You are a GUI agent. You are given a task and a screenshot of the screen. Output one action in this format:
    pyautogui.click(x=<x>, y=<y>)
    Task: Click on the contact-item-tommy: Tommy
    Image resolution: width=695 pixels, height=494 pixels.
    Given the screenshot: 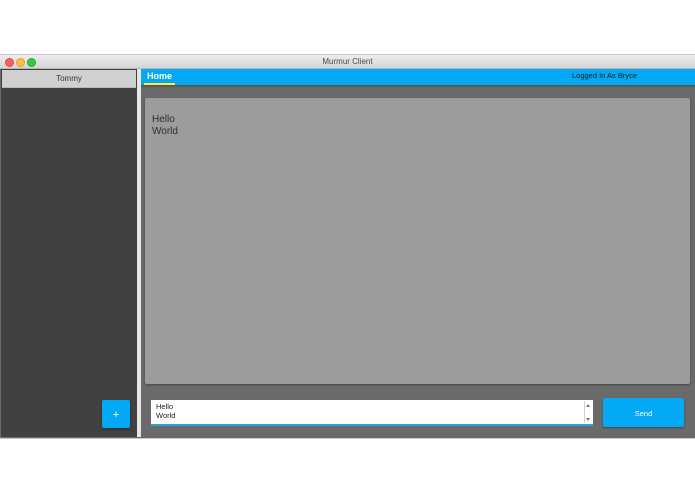 What is the action you would take?
    pyautogui.click(x=69, y=79)
    